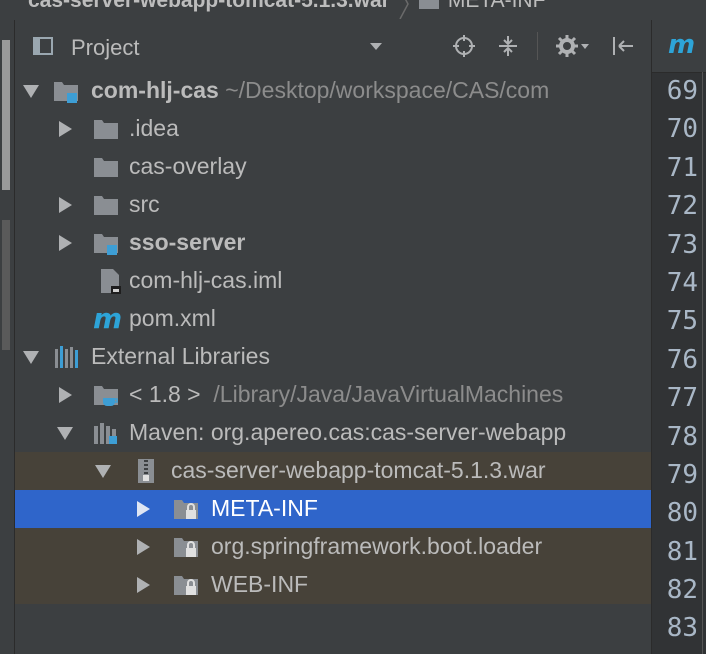  What do you see at coordinates (682, 129) in the screenshot?
I see `line-number: 70` at bounding box center [682, 129].